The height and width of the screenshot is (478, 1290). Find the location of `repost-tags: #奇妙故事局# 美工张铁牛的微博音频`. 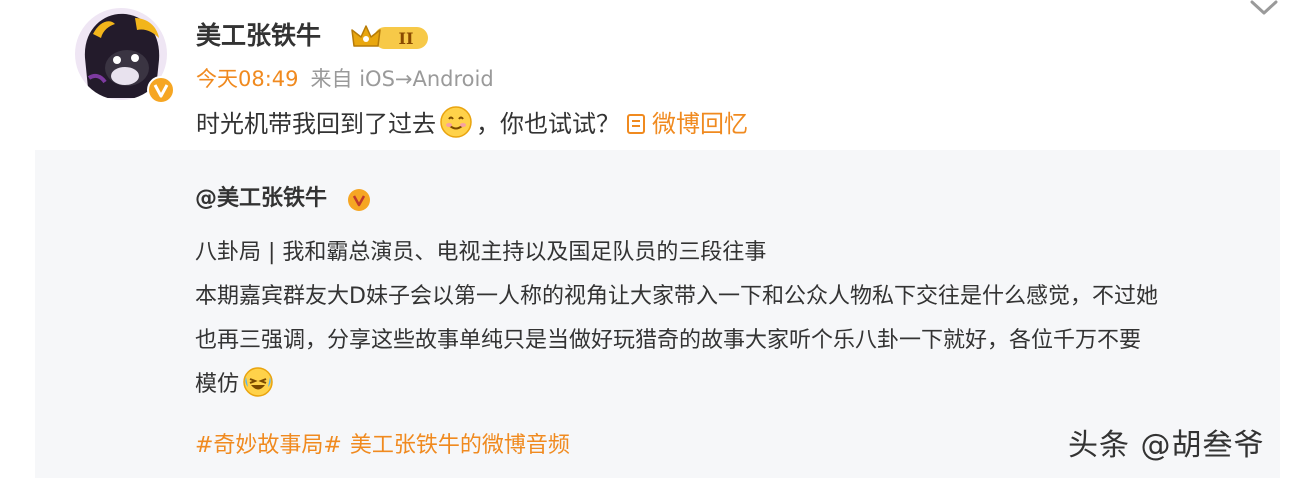

repost-tags: #奇妙故事局# 美工张铁牛的微博音频 is located at coordinates (382, 446).